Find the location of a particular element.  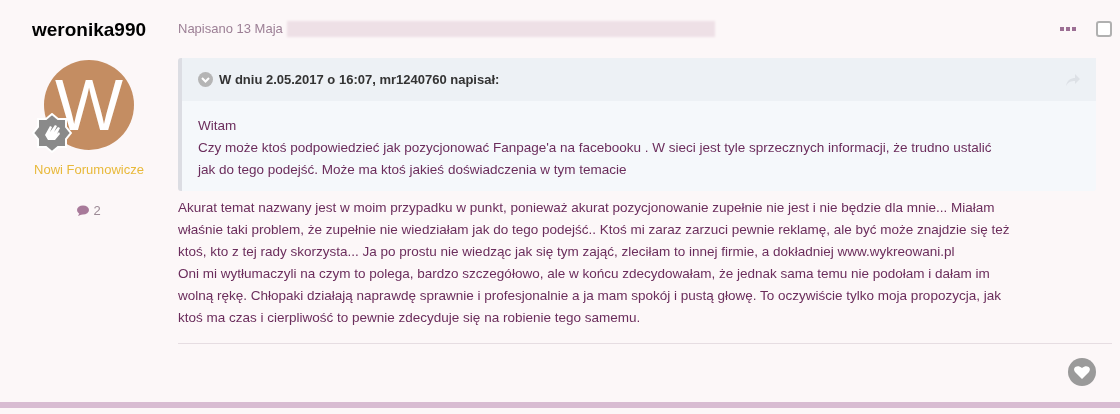

post-text: Akurat temat nazwany jest w moim przypadku w punkt, ponieważ akurat pozycjonowanie zupełnie nie jest i nie będzie dla mnie... Miałam is located at coordinates (587, 208).